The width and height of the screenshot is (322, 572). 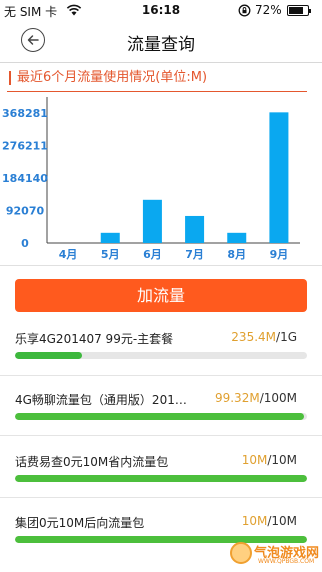 I want to click on watermark-url: WWW.QPBGB.COM, so click(x=286, y=561).